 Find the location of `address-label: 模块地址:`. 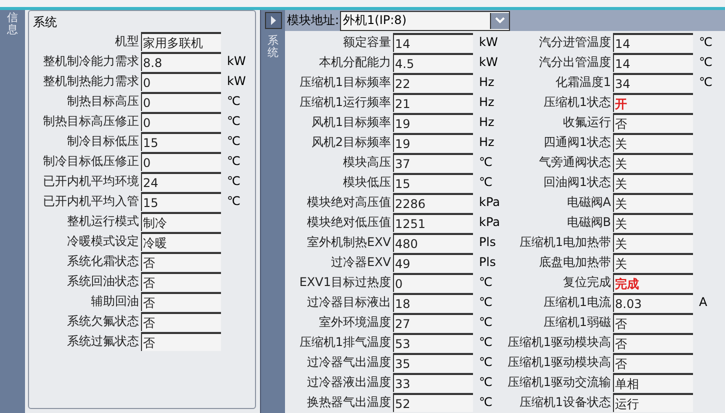

address-label: 模块地址: is located at coordinates (313, 20).